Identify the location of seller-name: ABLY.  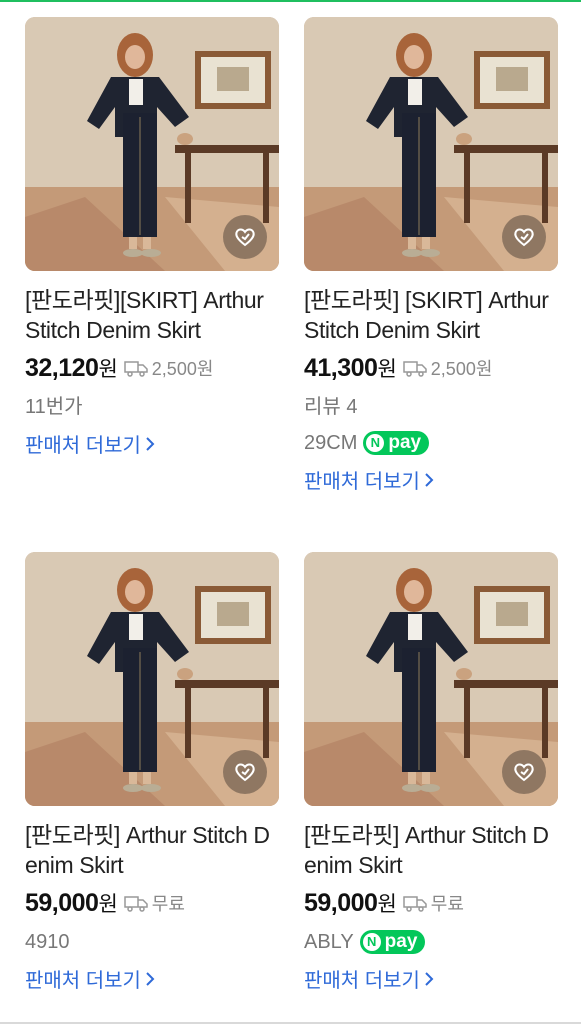
(329, 942).